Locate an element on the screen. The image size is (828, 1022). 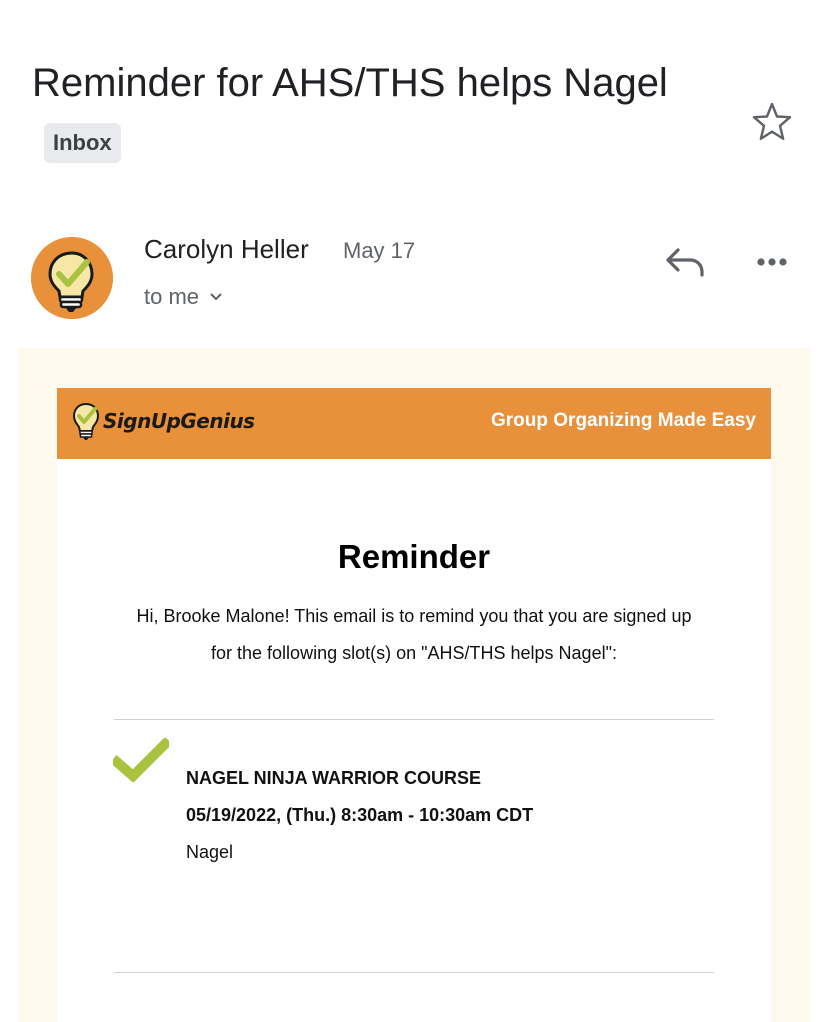
recipient-details-toggle: to me is located at coordinates (183, 297).